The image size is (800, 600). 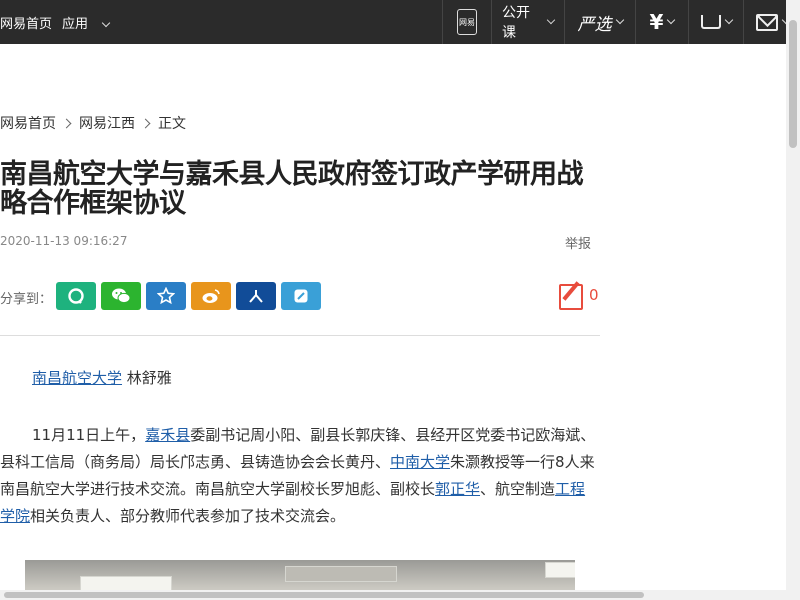 What do you see at coordinates (324, 595) in the screenshot?
I see `horizontal-scroll-thumb` at bounding box center [324, 595].